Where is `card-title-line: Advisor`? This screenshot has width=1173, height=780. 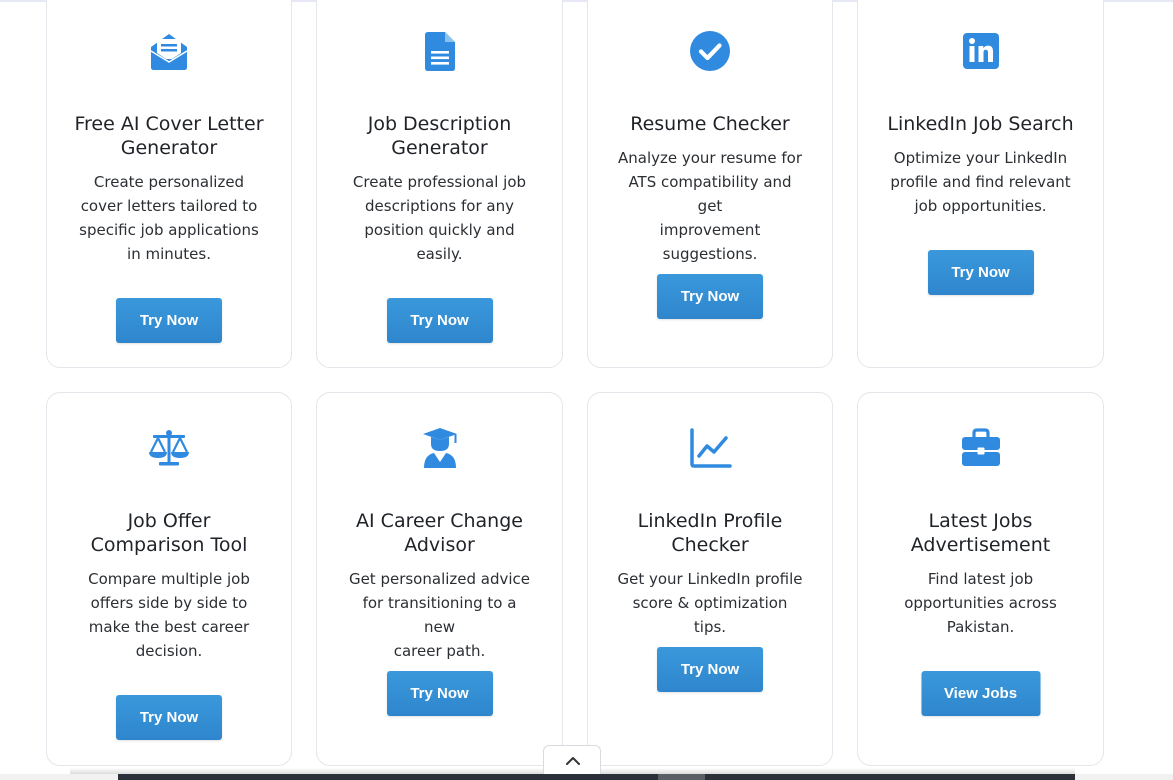
card-title-line: Advisor is located at coordinates (439, 545).